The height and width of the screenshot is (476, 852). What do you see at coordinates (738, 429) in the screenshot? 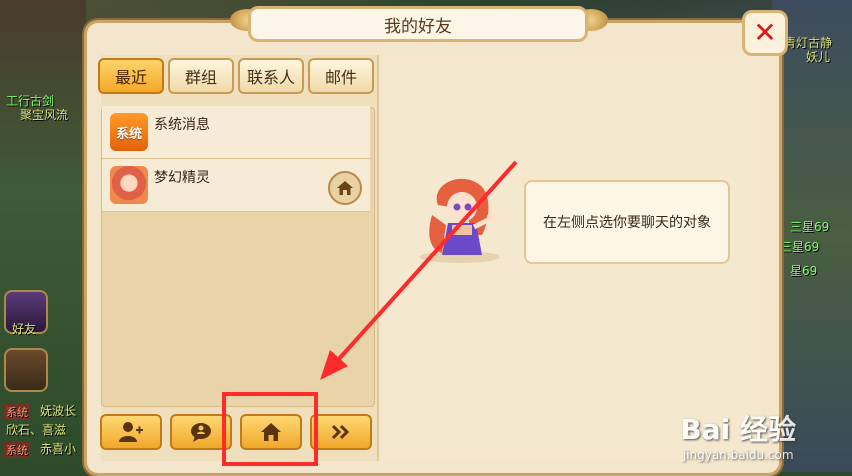
I see `watermark-main: Bai 经验` at bounding box center [738, 429].